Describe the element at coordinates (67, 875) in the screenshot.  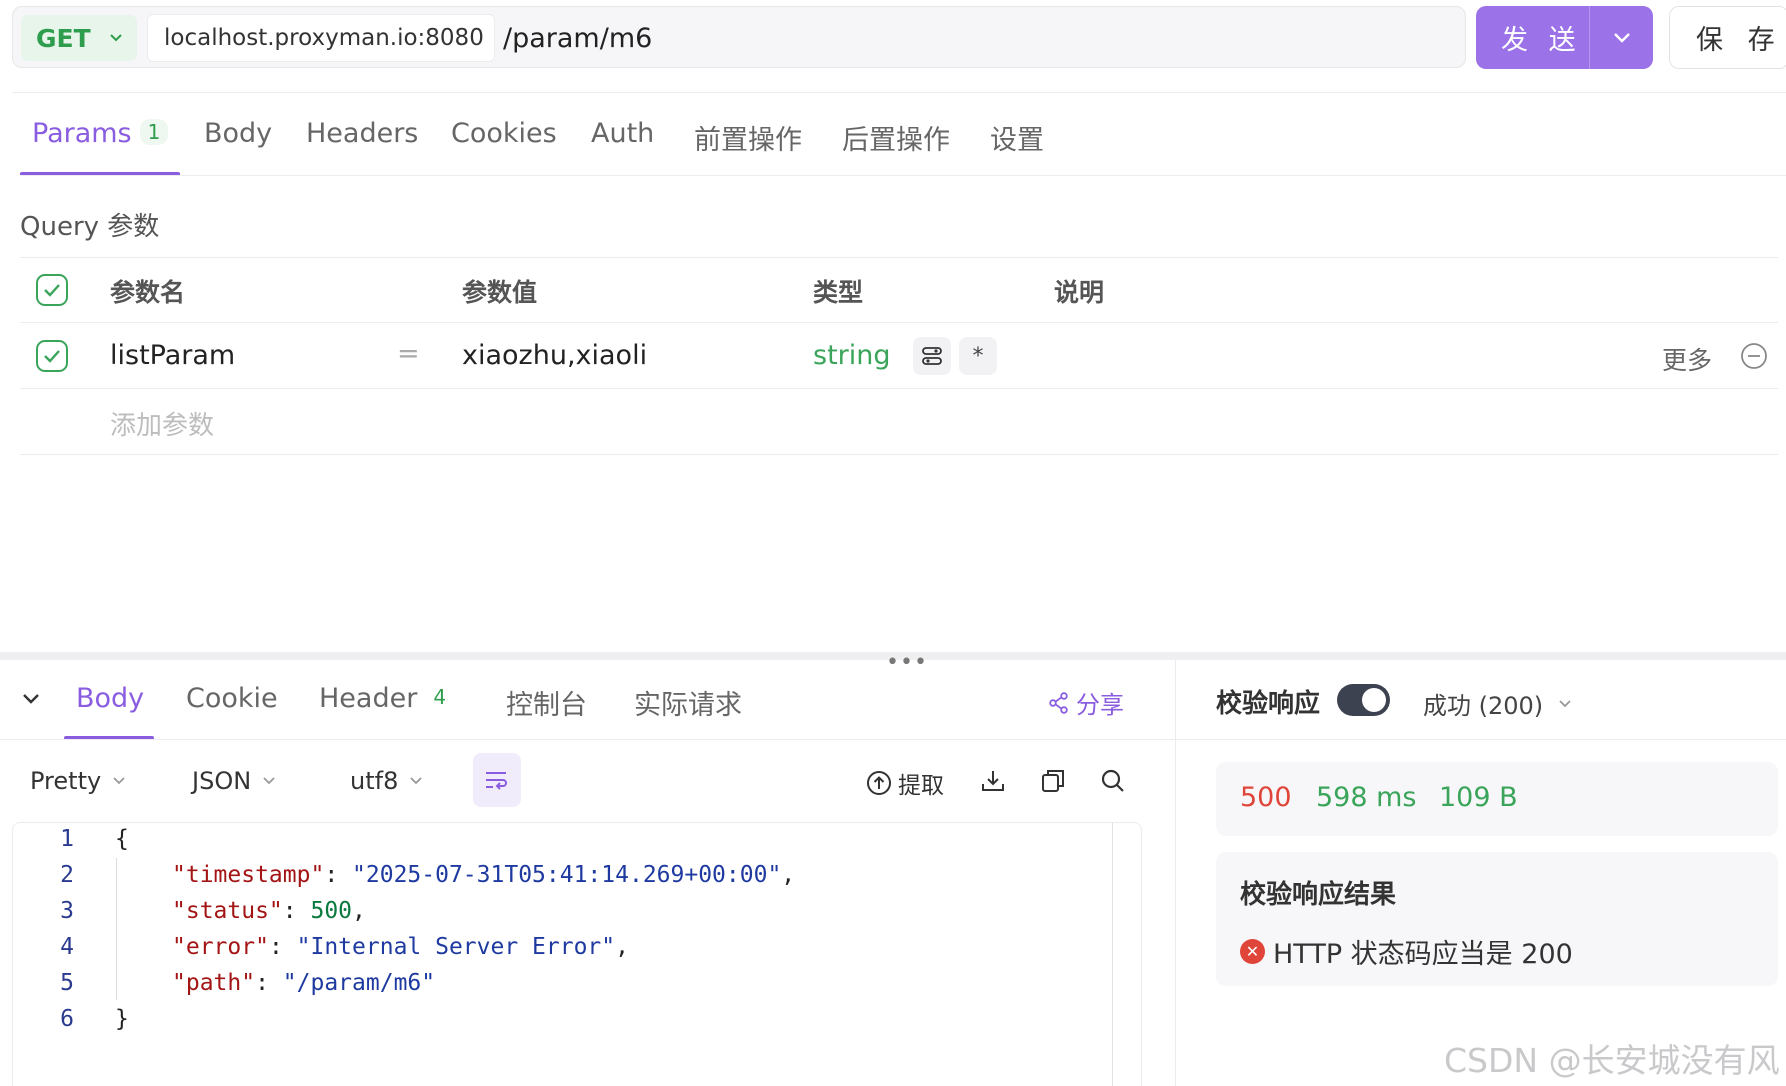
I see `line-number: 2` at that location.